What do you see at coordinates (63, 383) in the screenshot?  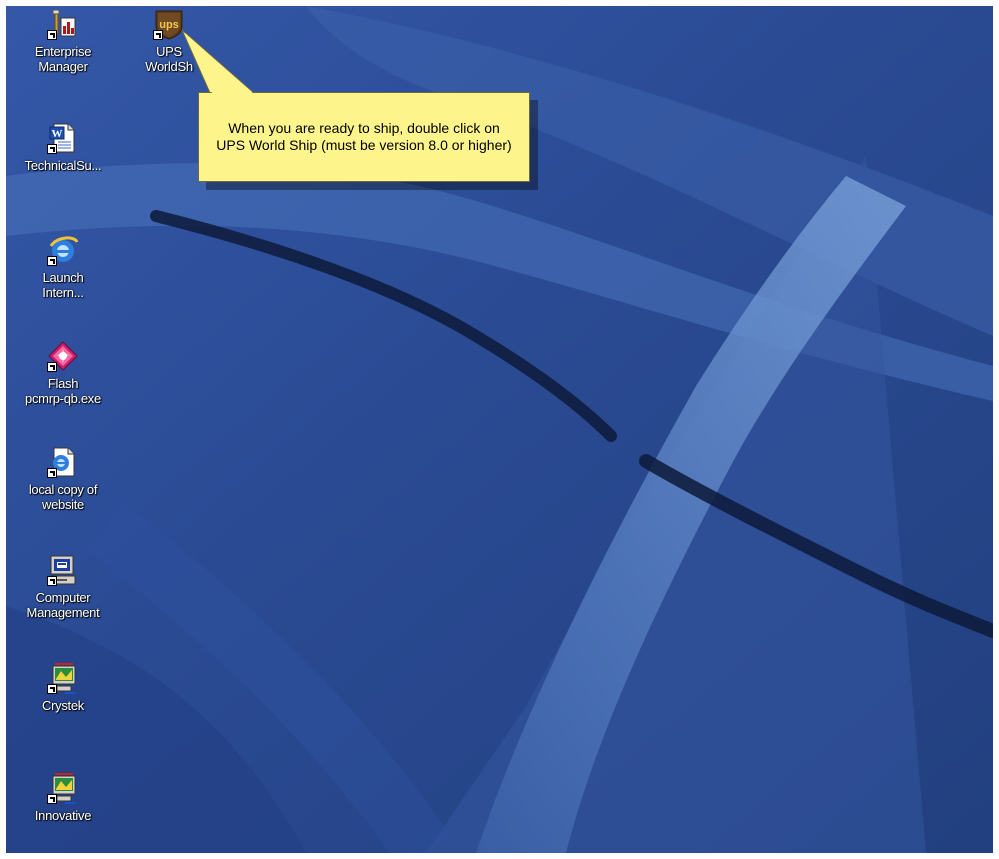 I see `icon-label: Flash` at bounding box center [63, 383].